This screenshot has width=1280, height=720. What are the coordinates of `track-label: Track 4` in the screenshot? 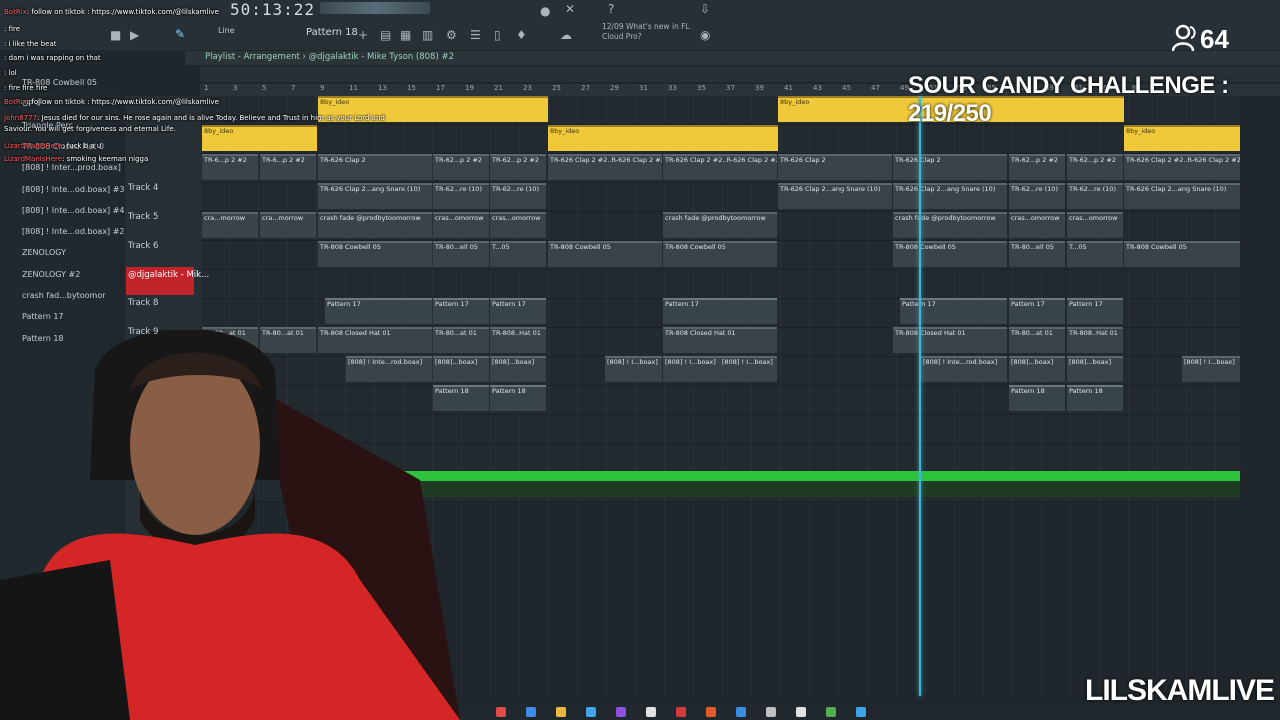 It's located at (143, 188).